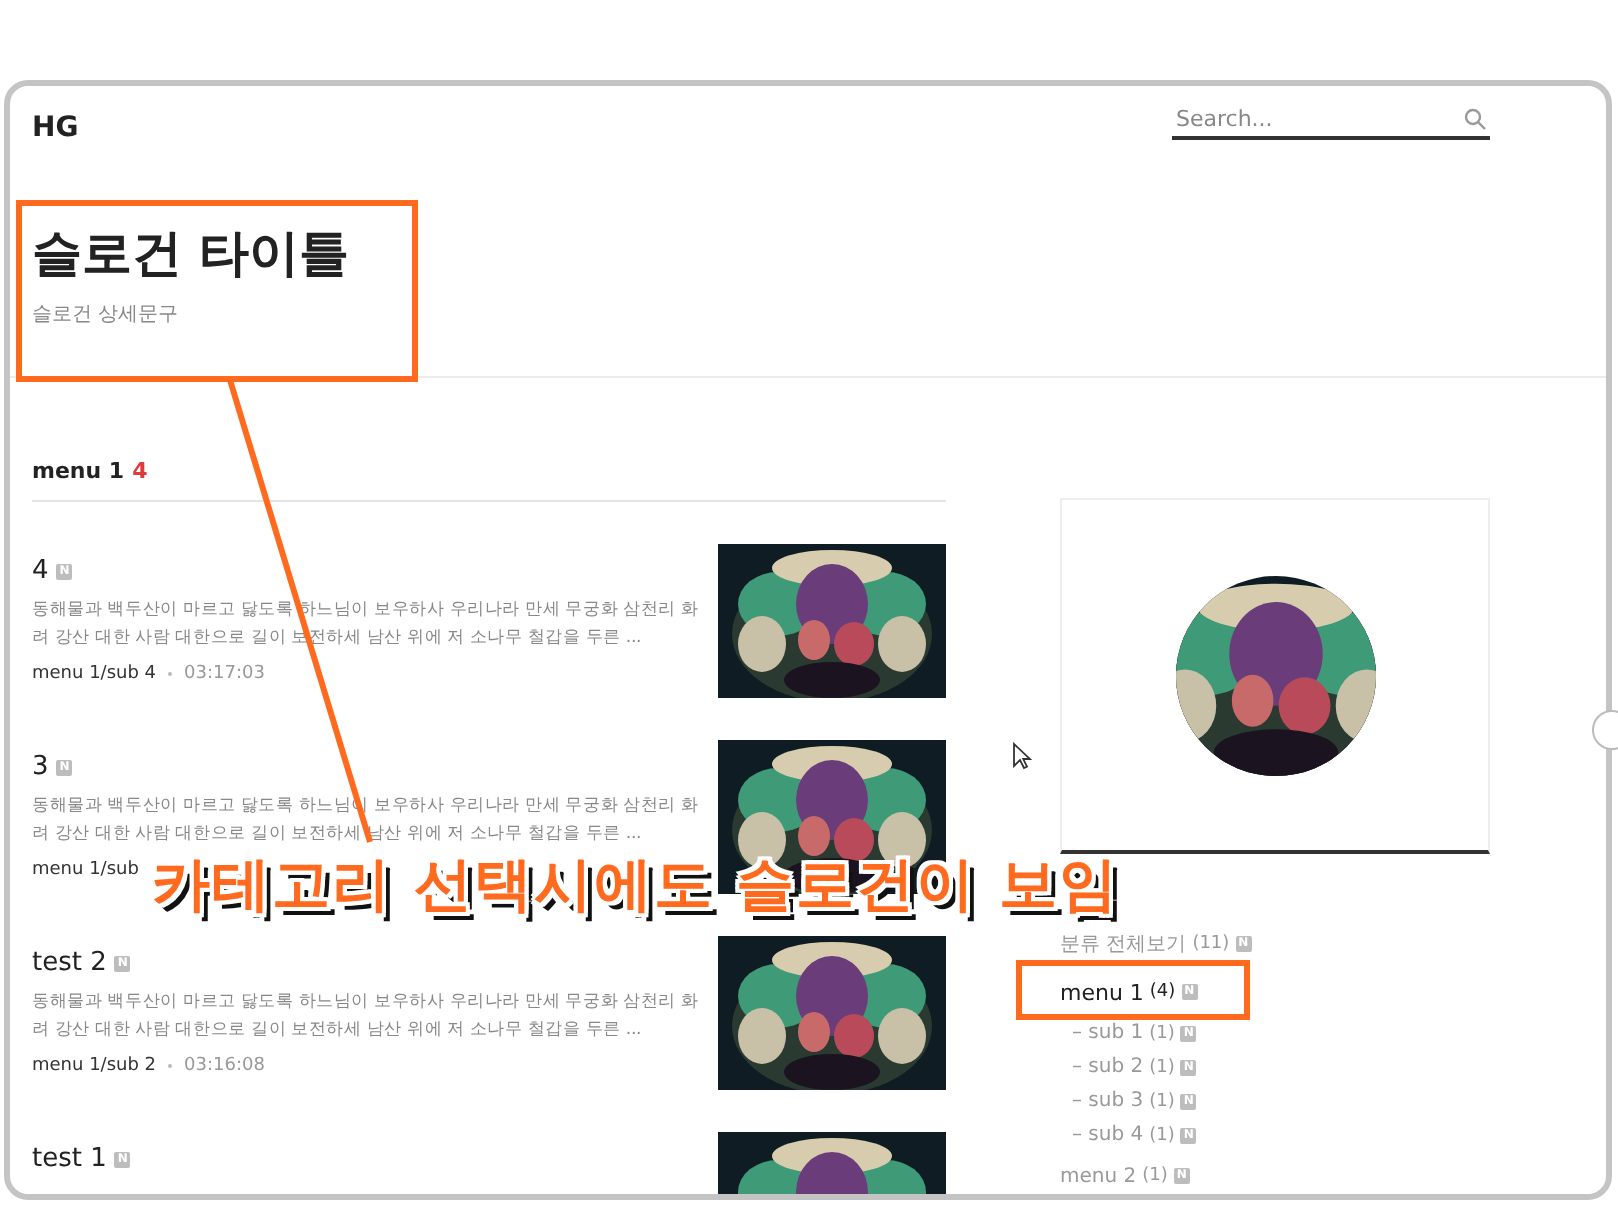 Image resolution: width=1618 pixels, height=1232 pixels. What do you see at coordinates (69, 963) in the screenshot?
I see `post-title: test 2` at bounding box center [69, 963].